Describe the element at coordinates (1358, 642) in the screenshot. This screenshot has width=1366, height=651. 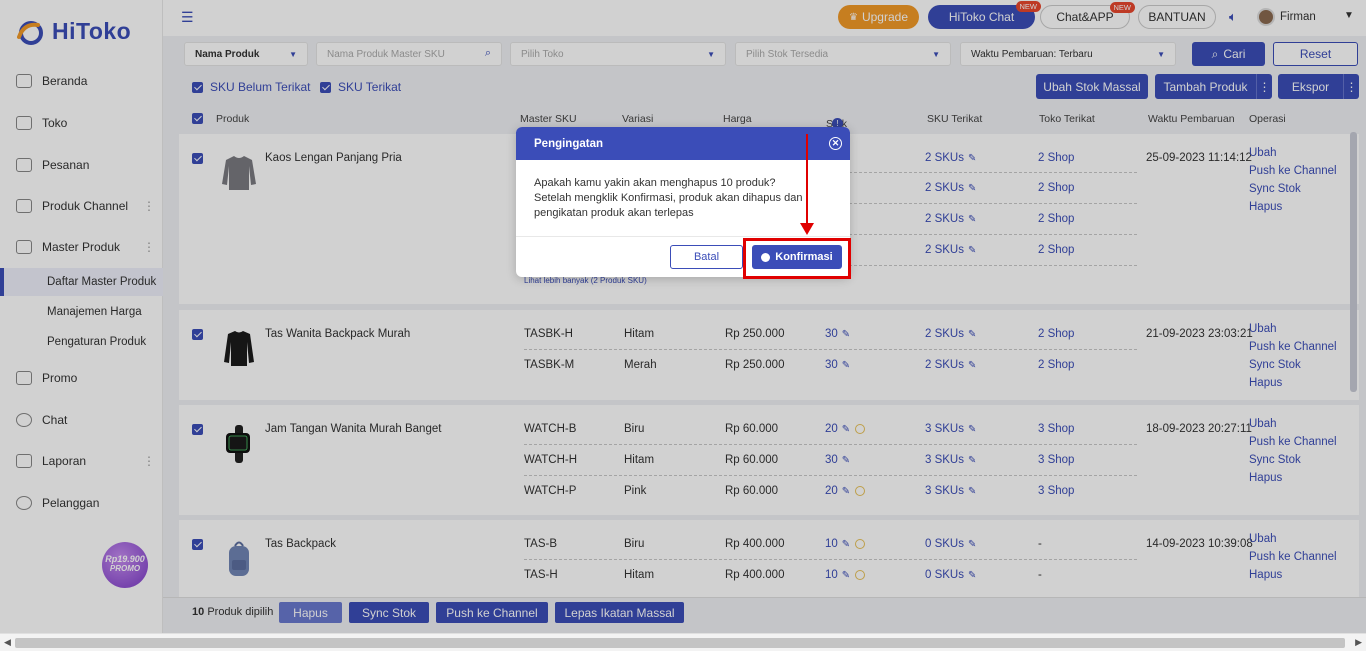
I see `scroll-right-icon: ▶` at that location.